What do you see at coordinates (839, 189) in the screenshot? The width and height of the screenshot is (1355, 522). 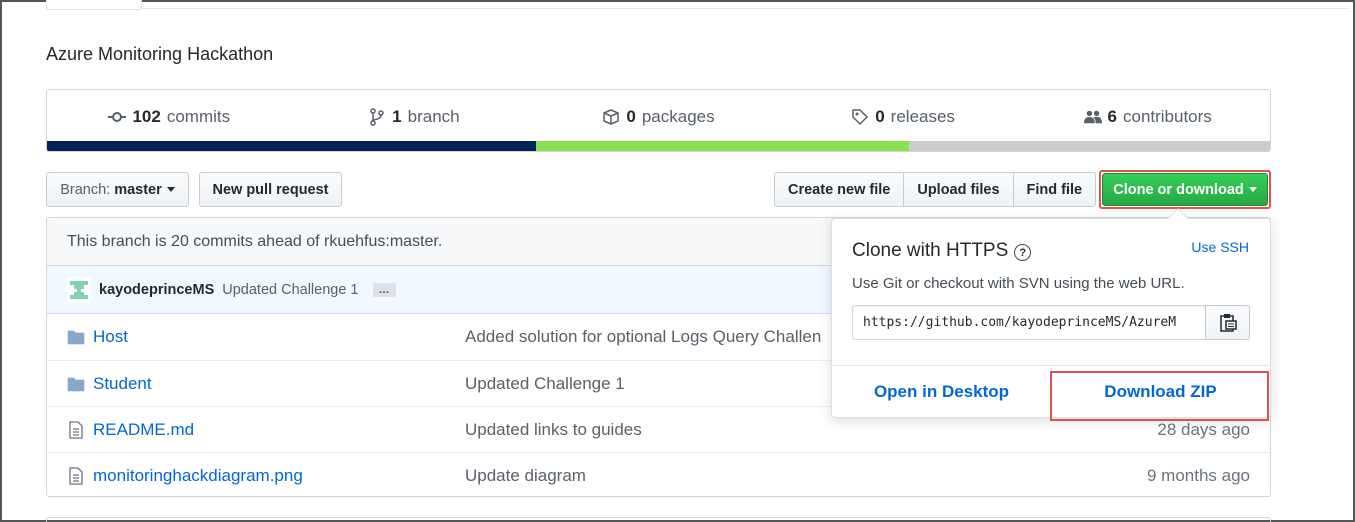 I see `create-new-file-button: Create new file` at bounding box center [839, 189].